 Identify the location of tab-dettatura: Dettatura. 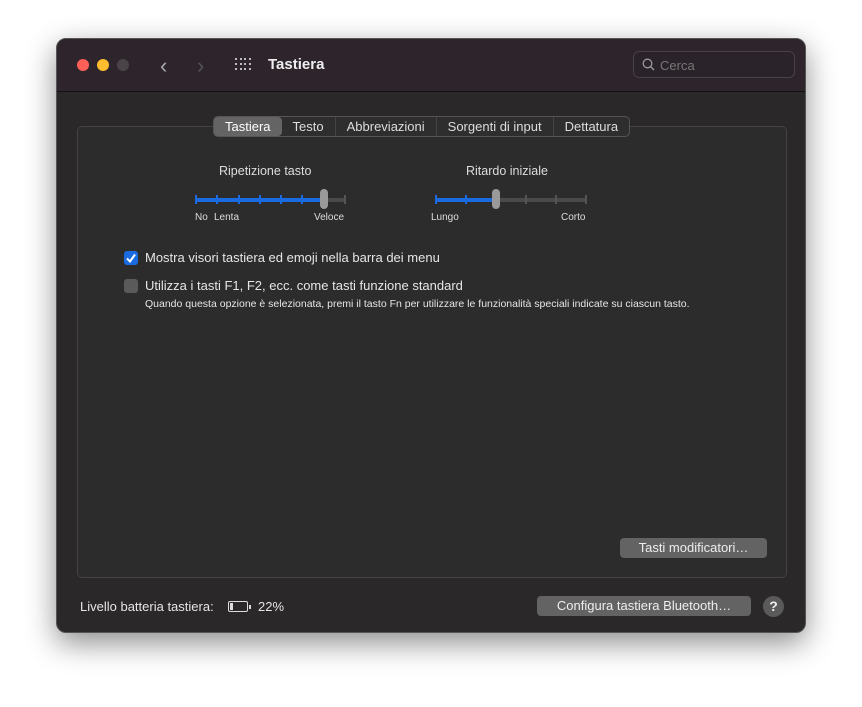
(591, 126).